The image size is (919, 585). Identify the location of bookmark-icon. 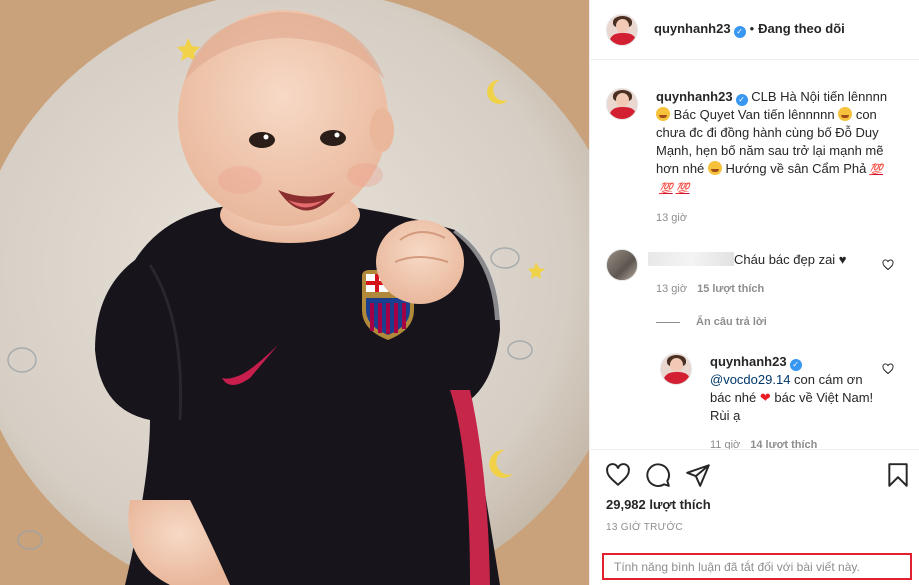
(898, 475).